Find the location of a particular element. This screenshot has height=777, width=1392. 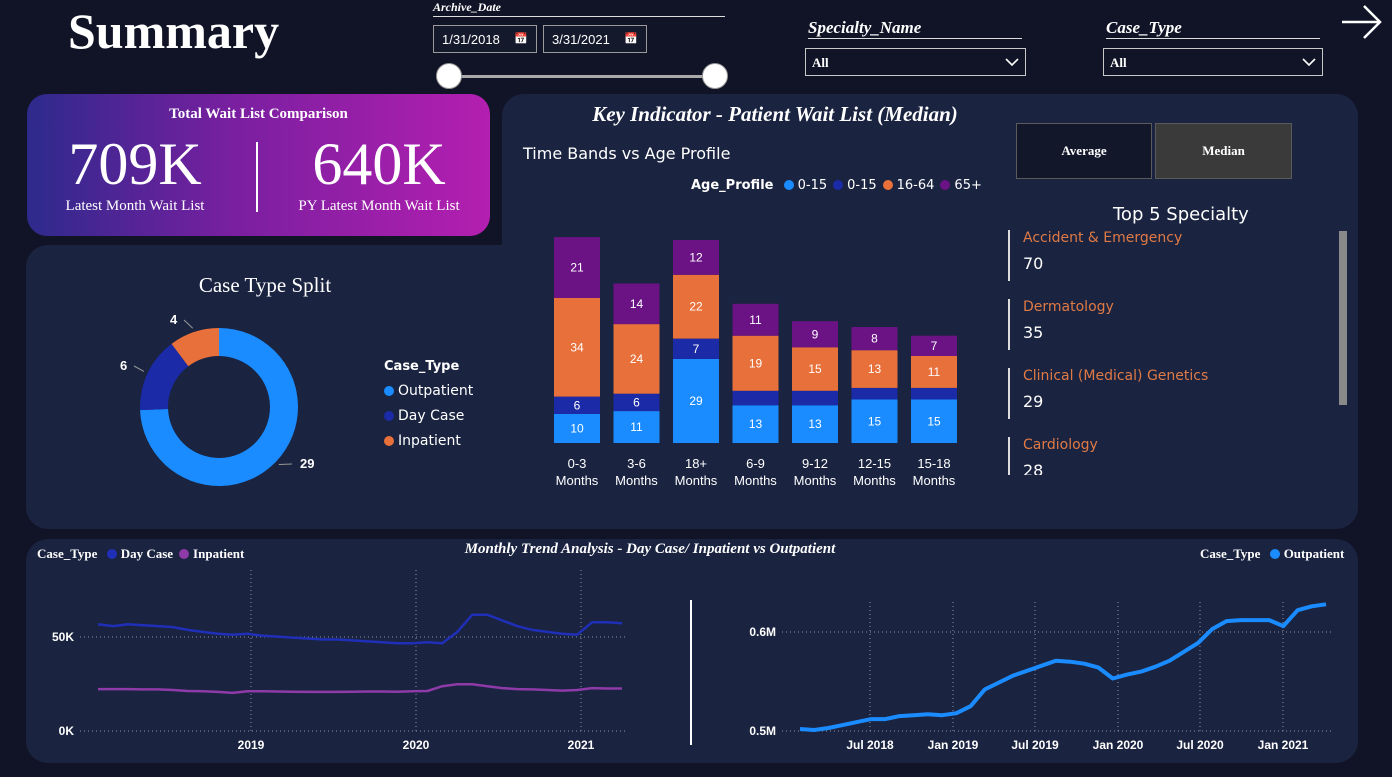

date-range-track is located at coordinates (583, 76).